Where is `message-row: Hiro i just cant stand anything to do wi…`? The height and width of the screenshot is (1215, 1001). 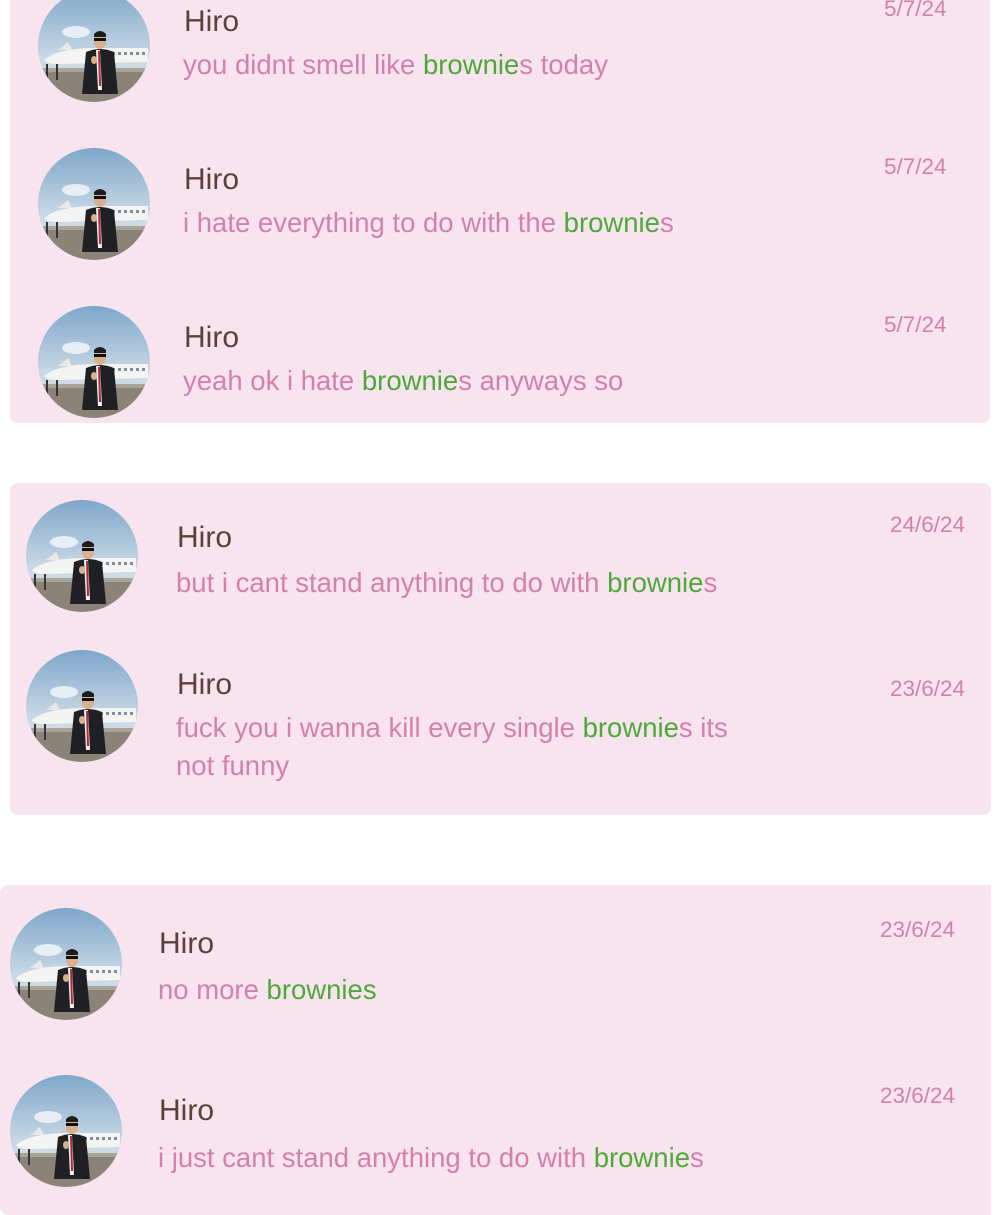 message-row: Hiro i just cant stand anything to do wi… is located at coordinates (495, 1132).